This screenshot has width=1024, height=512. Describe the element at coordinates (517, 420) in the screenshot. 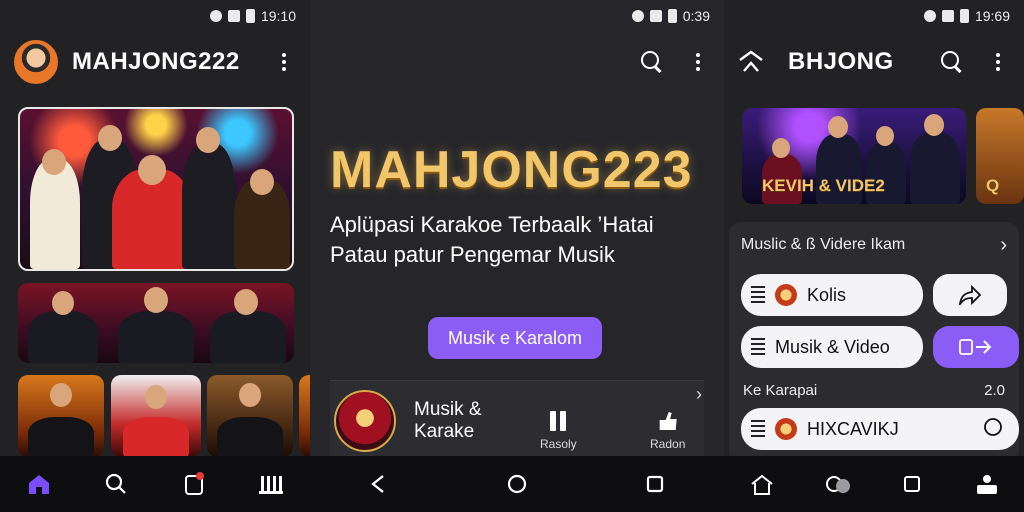

I see `mini-player: Musik & Karake Rasoly Radon` at that location.